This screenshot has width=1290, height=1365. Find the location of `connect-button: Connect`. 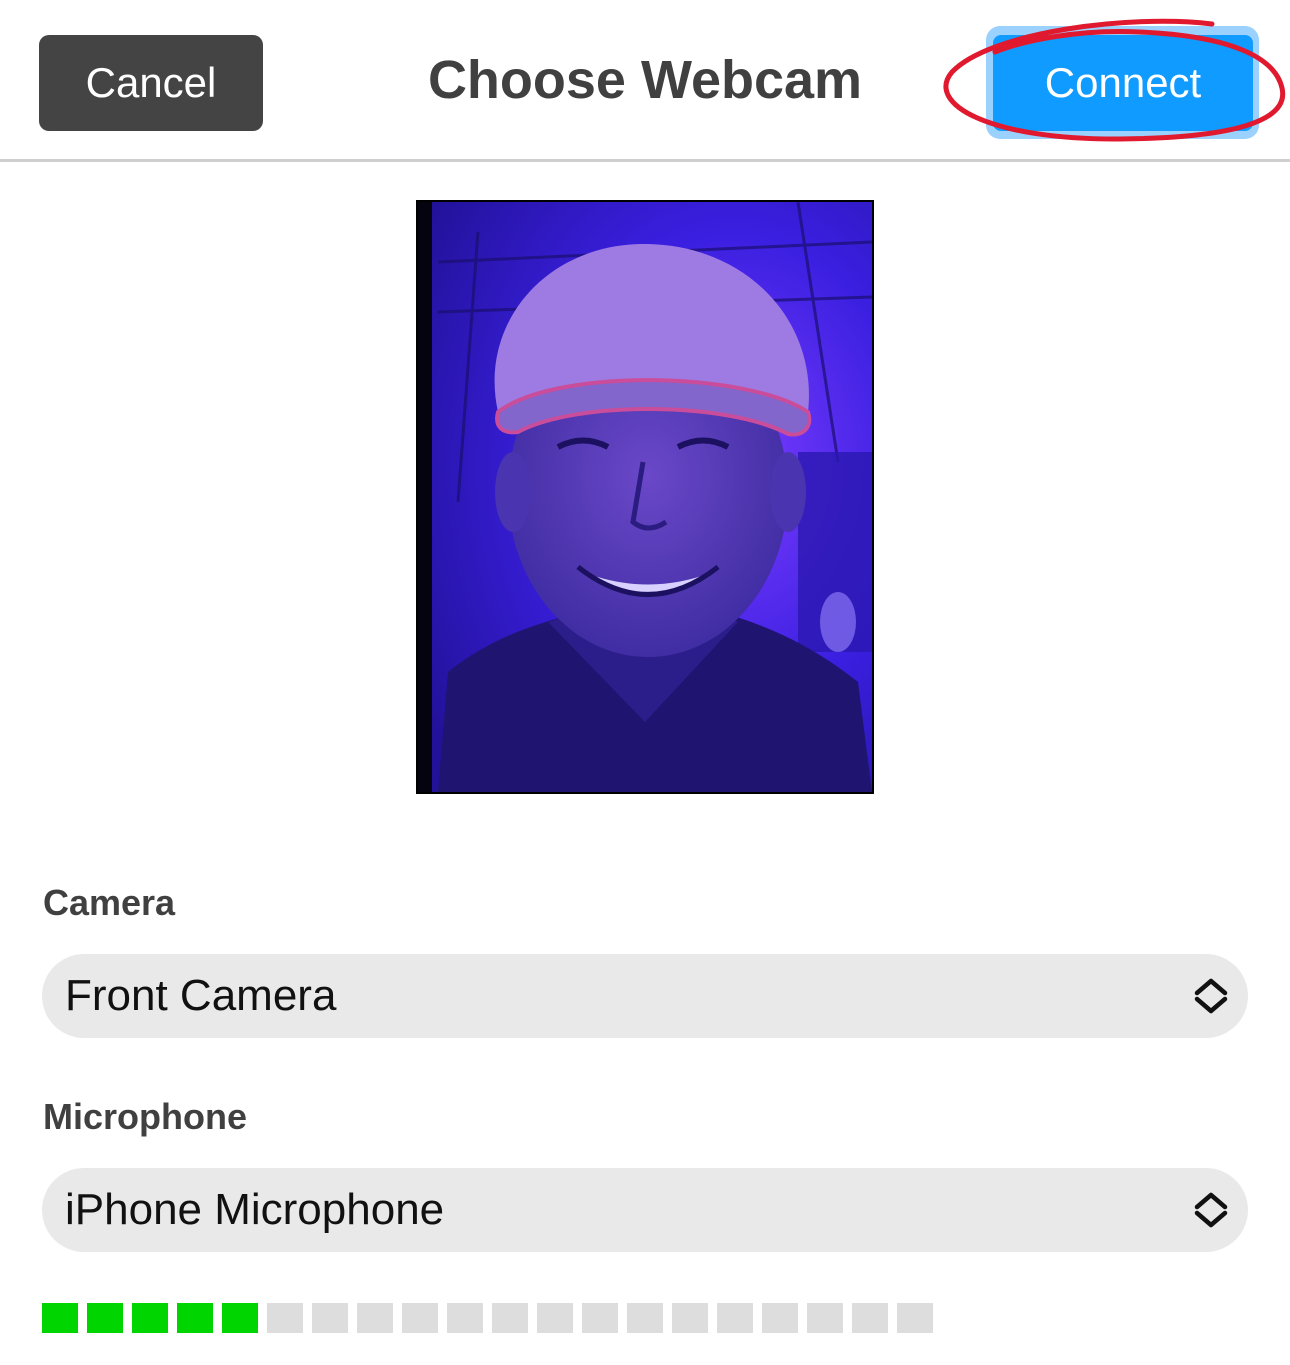

connect-button: Connect is located at coordinates (1123, 83).